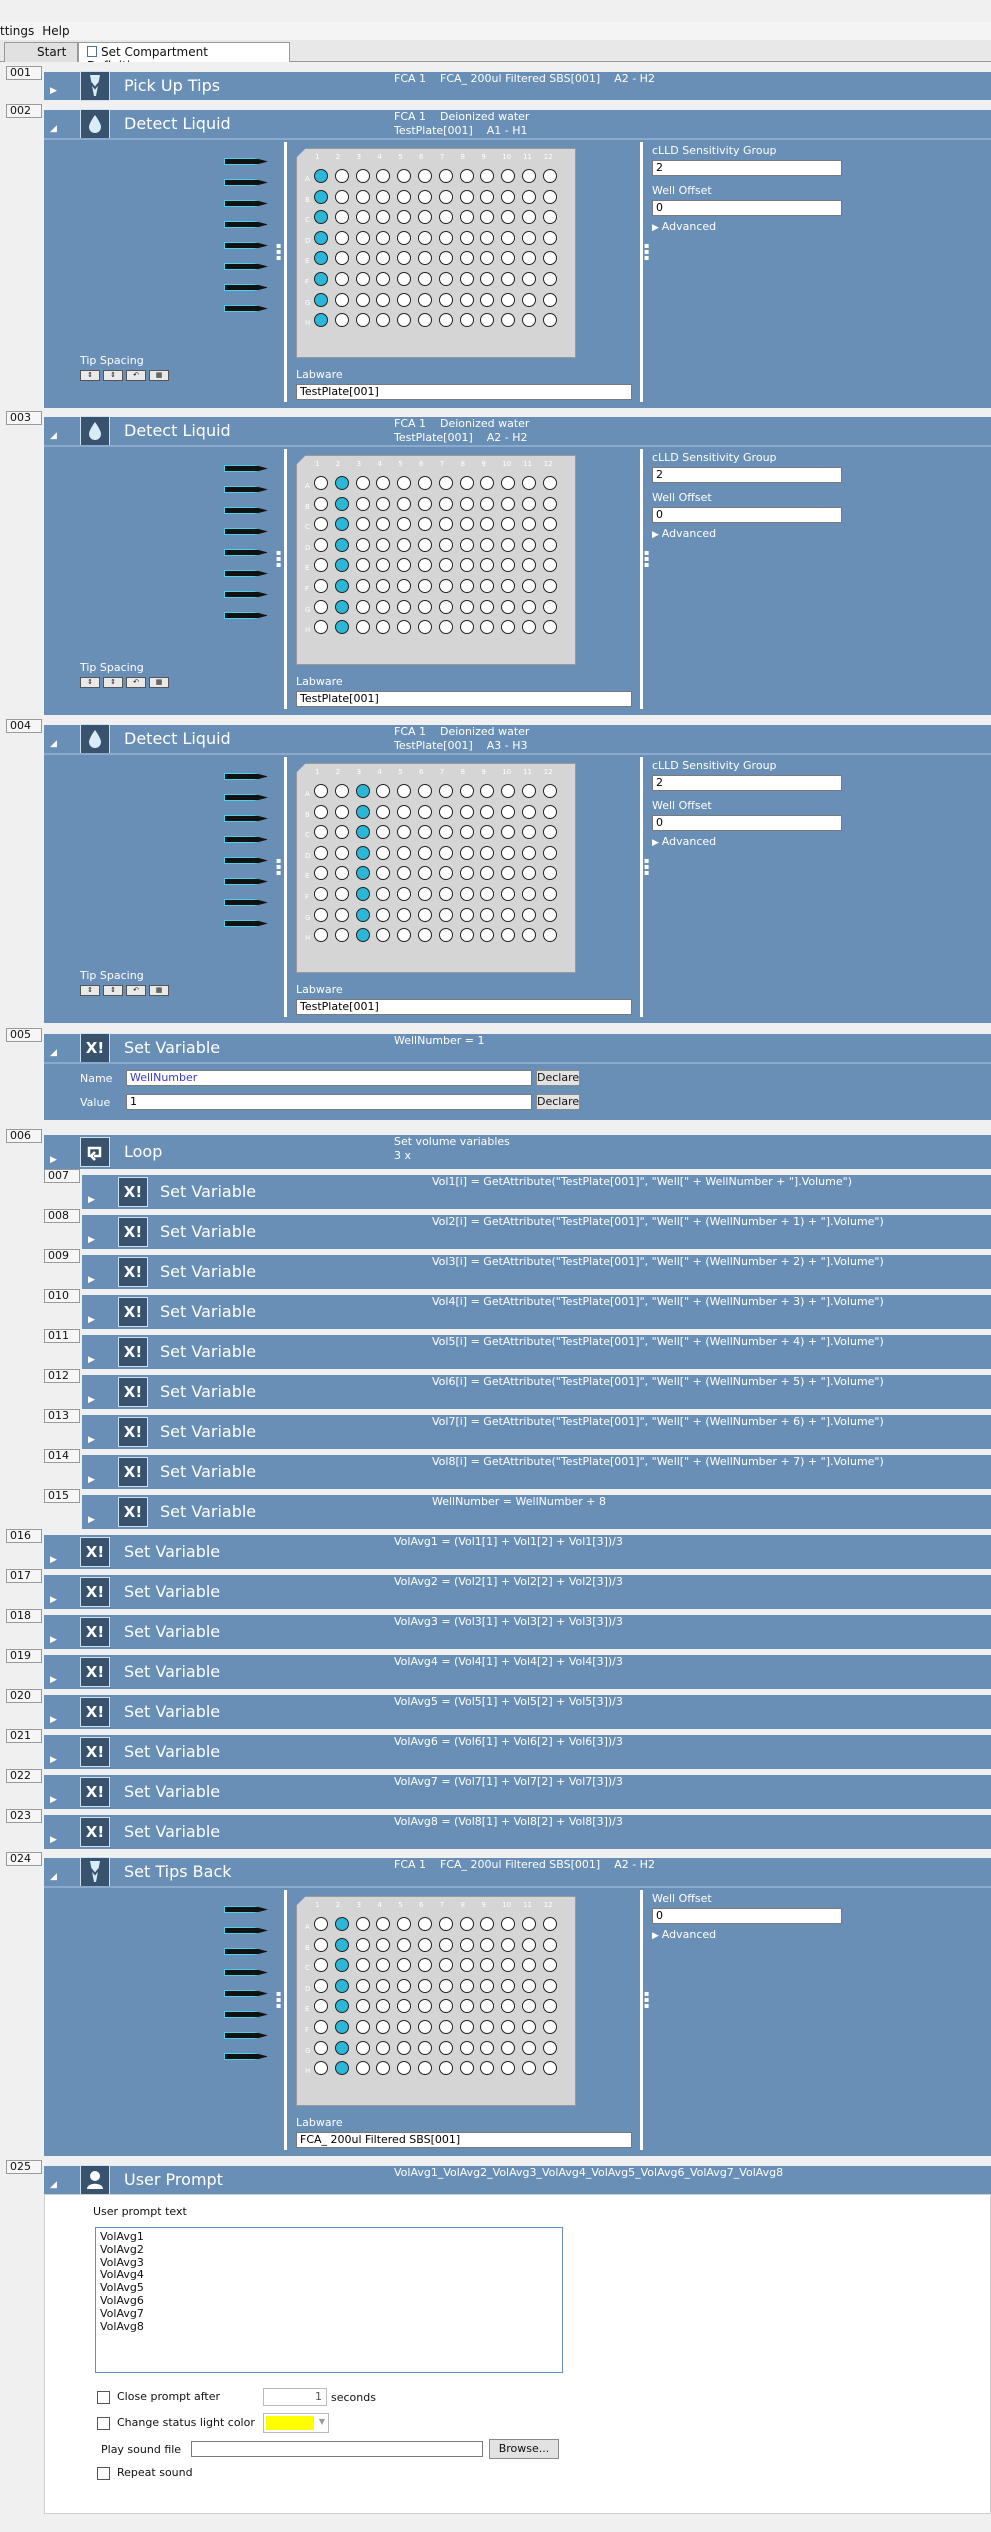 The width and height of the screenshot is (991, 2532). Describe the element at coordinates (321, 1985) in the screenshot. I see `well-D1` at that location.